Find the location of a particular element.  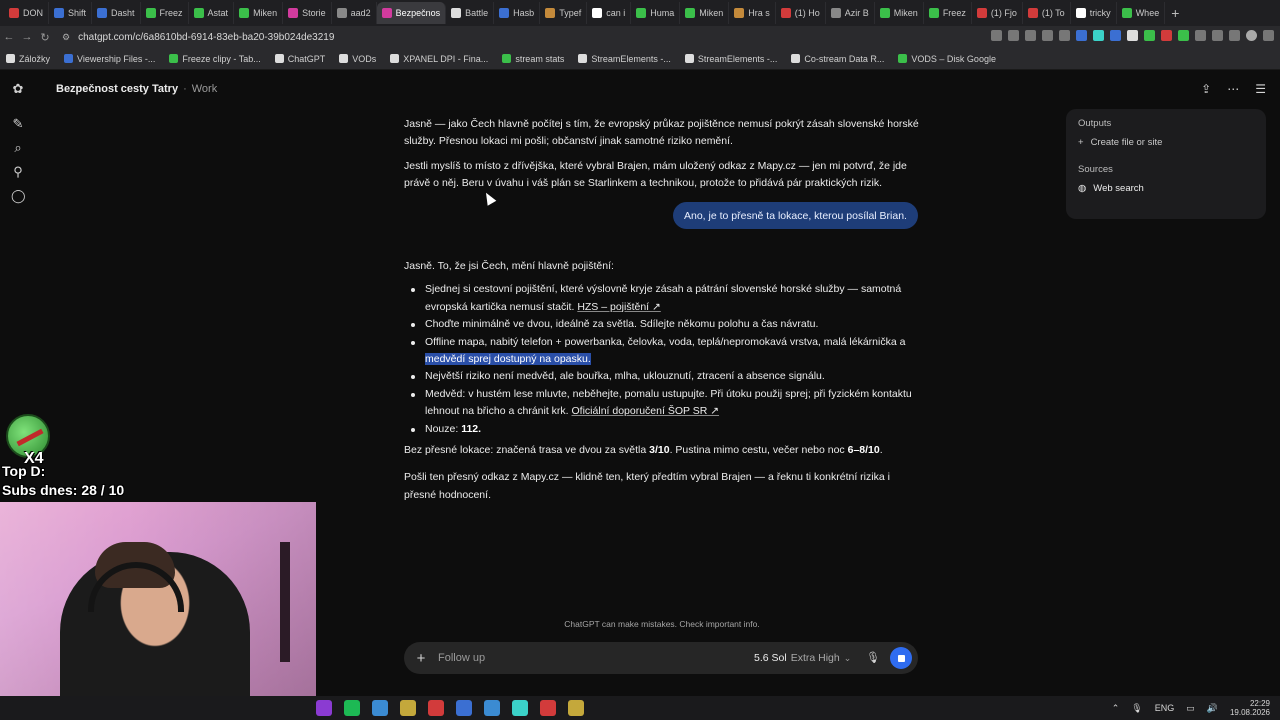

tab-favicon-icon is located at coordinates (244, 13).